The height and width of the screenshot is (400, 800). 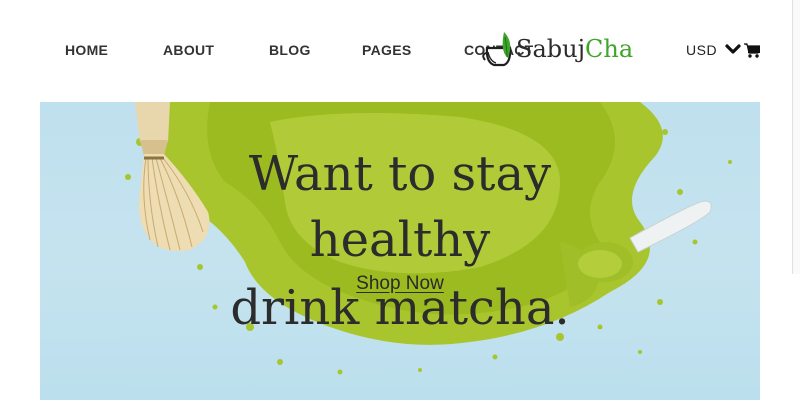 I want to click on shop-now-wrapper: Shop Now, so click(x=400, y=284).